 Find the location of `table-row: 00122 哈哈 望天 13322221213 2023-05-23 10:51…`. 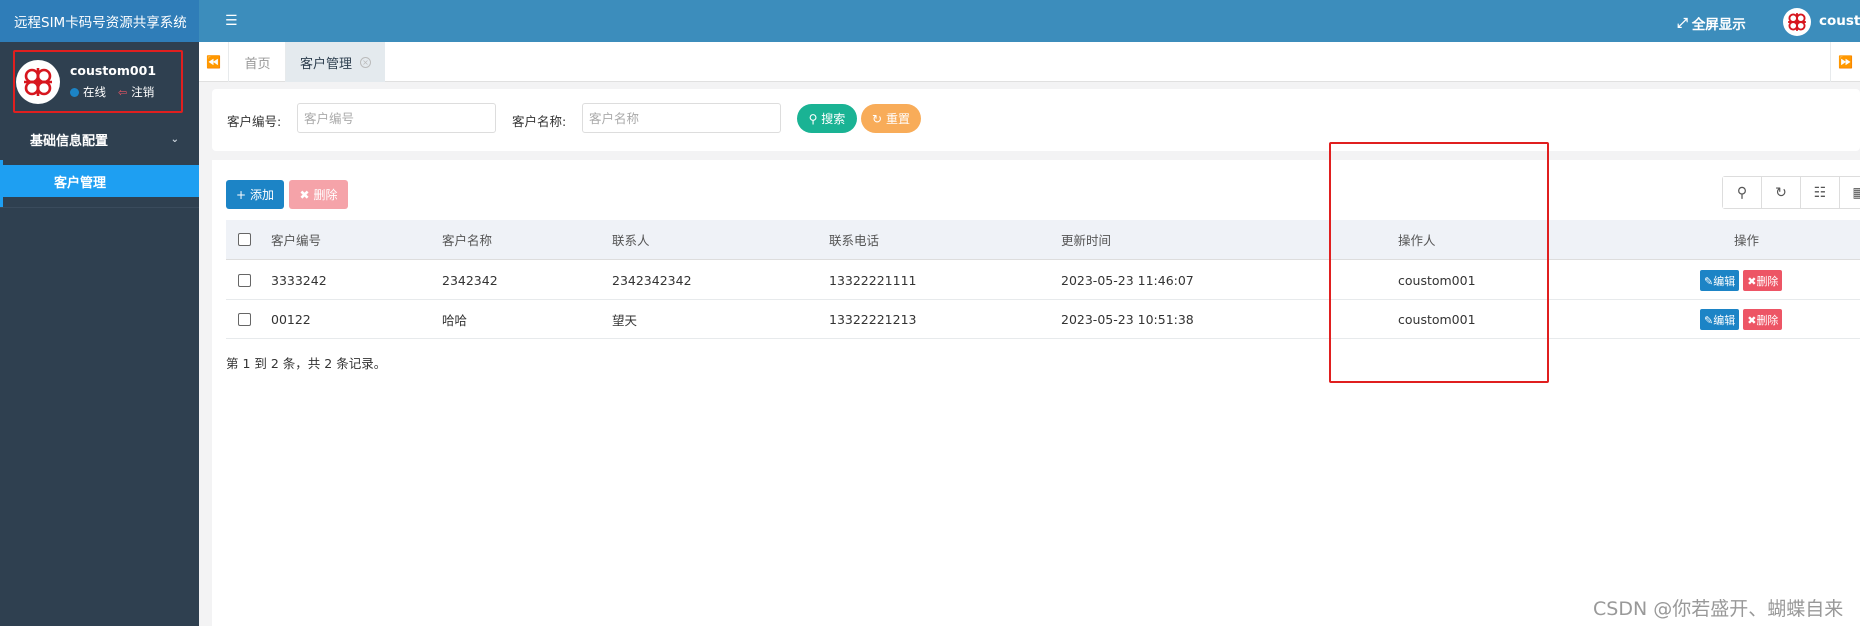

table-row: 00122 哈哈 望天 13322221213 2023-05-23 10:51… is located at coordinates (1043, 319).